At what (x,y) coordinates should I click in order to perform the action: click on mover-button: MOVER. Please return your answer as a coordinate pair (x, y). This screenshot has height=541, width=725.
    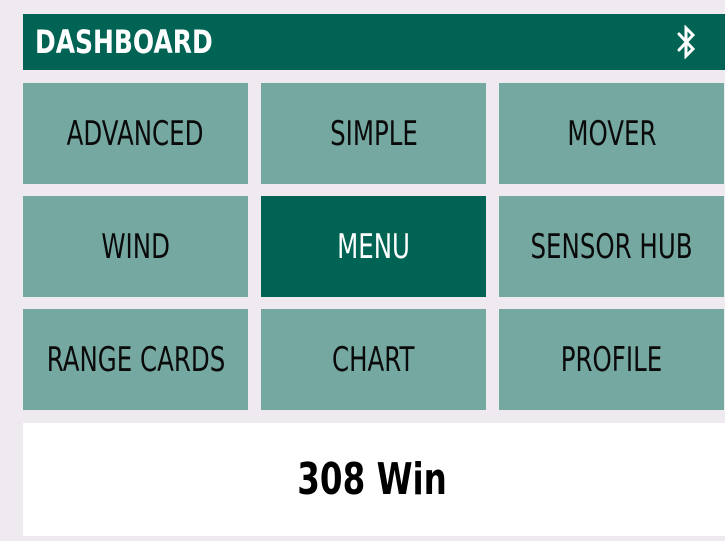
    Looking at the image, I should click on (611, 133).